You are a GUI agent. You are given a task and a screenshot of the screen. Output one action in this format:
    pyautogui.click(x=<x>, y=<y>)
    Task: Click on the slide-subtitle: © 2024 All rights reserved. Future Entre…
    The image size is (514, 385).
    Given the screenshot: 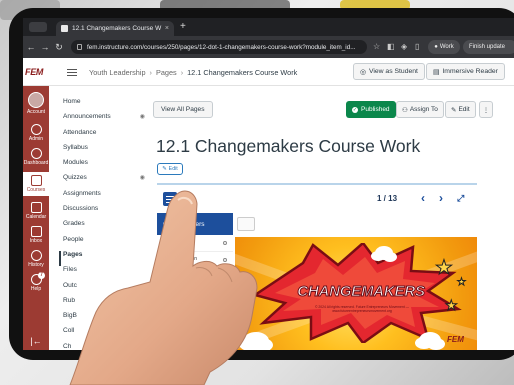 What is the action you would take?
    pyautogui.click(x=362, y=309)
    